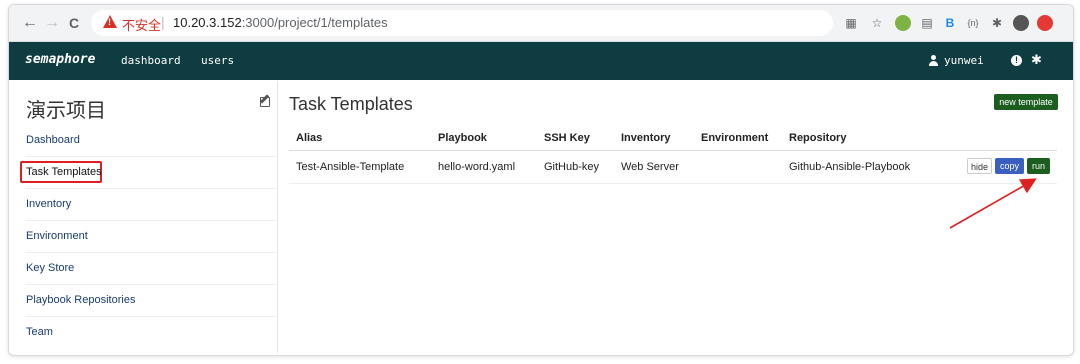 The height and width of the screenshot is (364, 1080). I want to click on sidebar-item-team: Team, so click(151, 331).